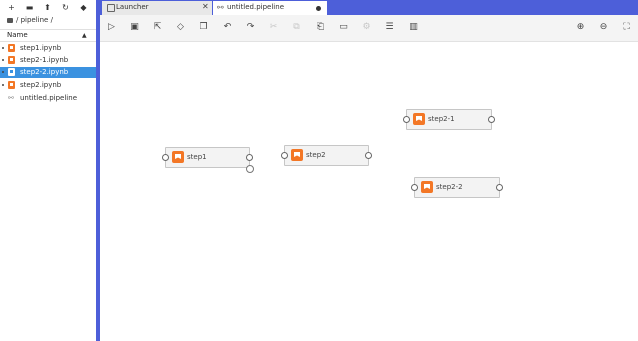  Describe the element at coordinates (255, 7) in the screenshot. I see `tab-label: untitled.pipeline` at that location.